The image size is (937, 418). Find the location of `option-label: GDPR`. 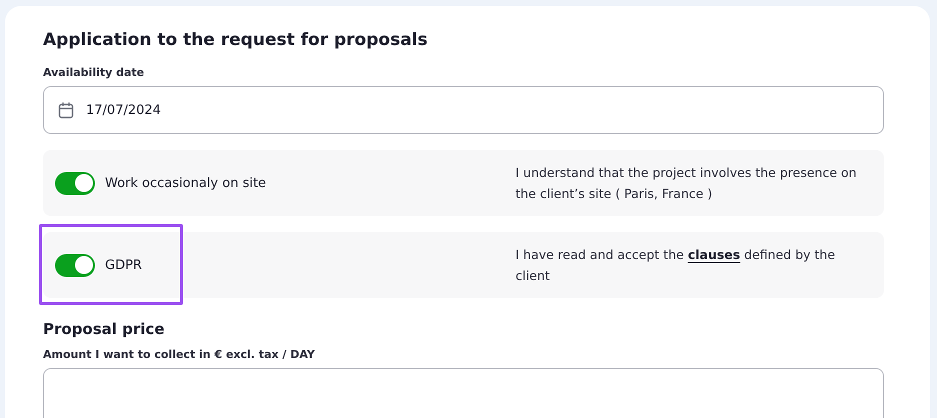

option-label: GDPR is located at coordinates (123, 265).